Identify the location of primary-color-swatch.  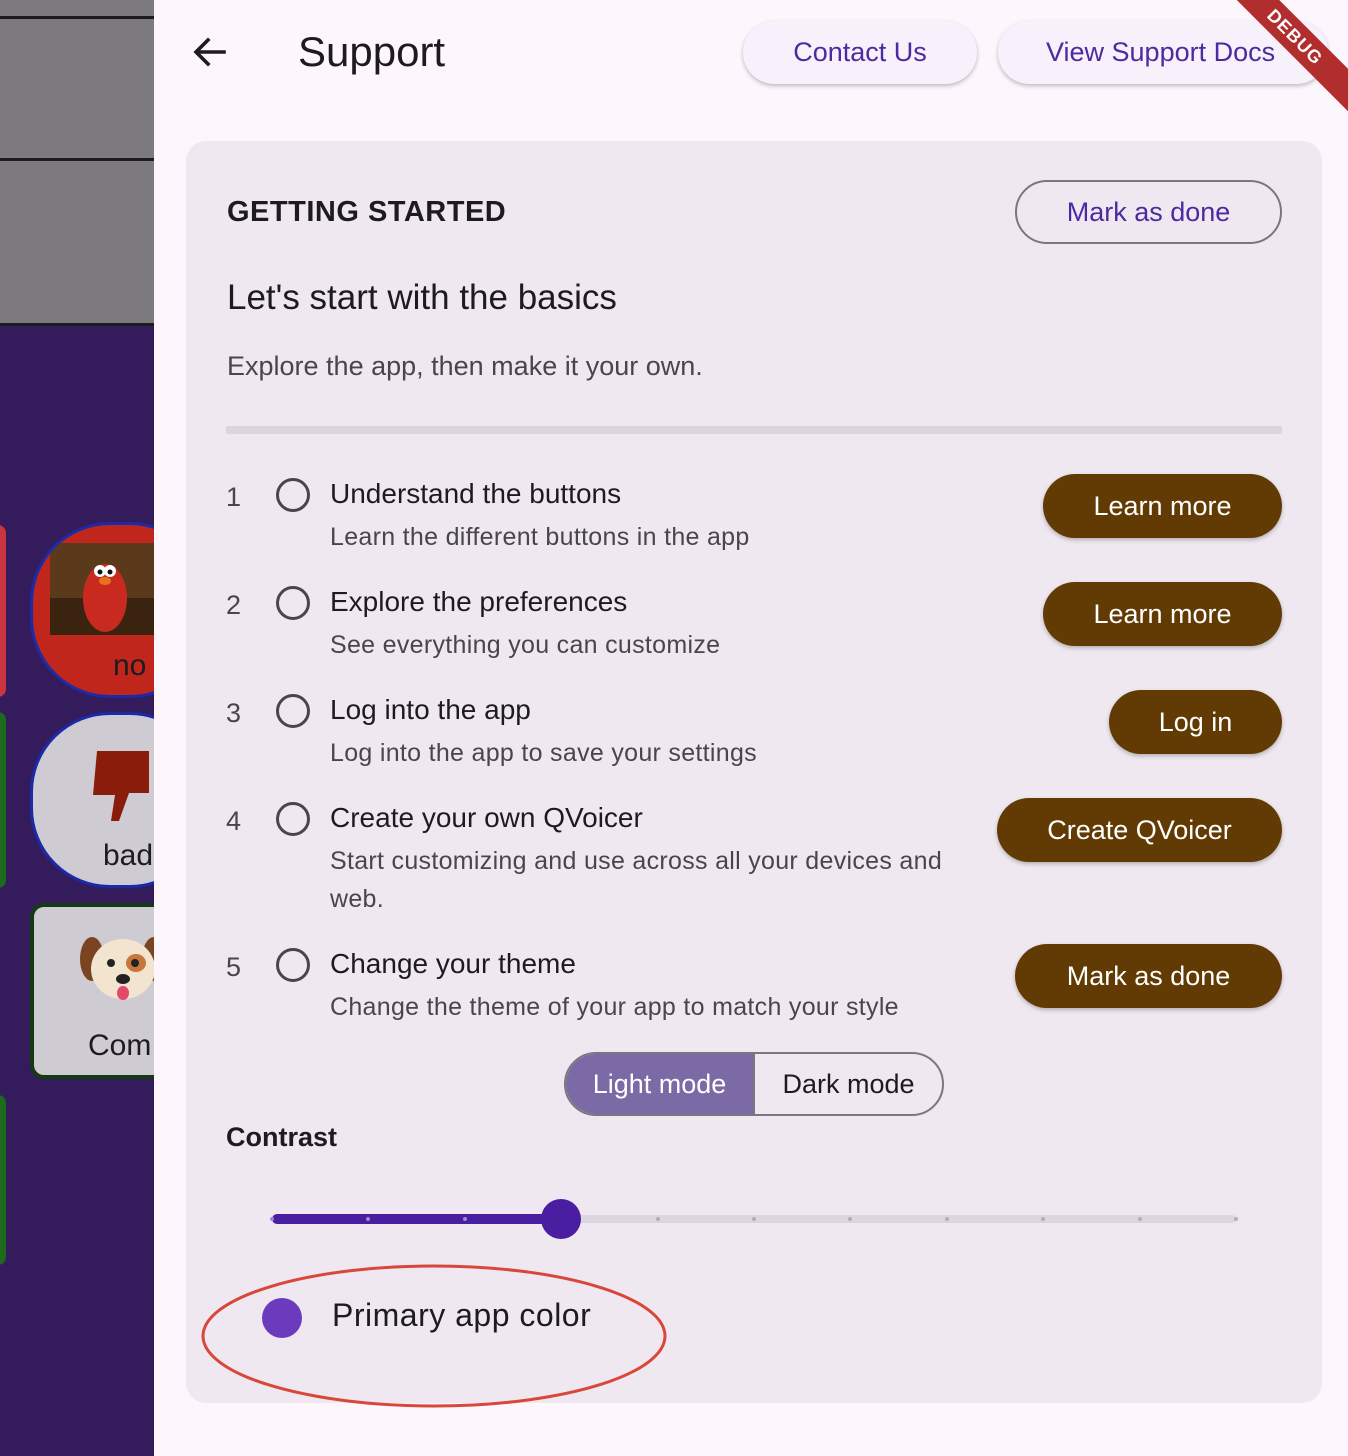
(282, 1318).